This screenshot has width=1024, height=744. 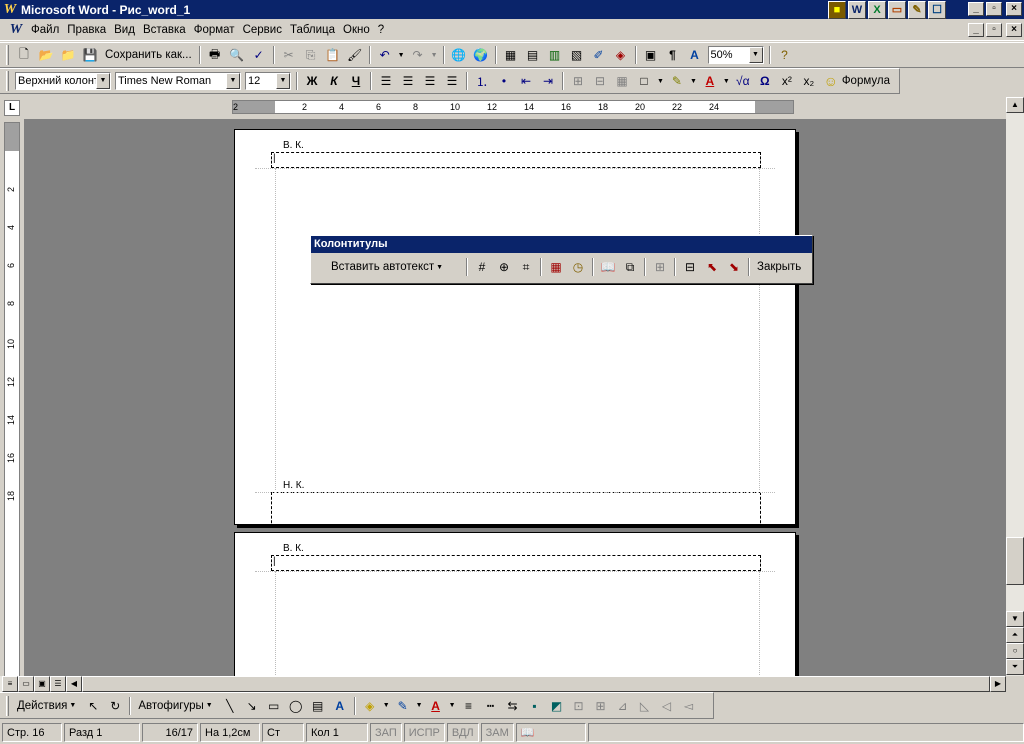 I want to click on zoom-select: 50% ▼, so click(x=735, y=55).